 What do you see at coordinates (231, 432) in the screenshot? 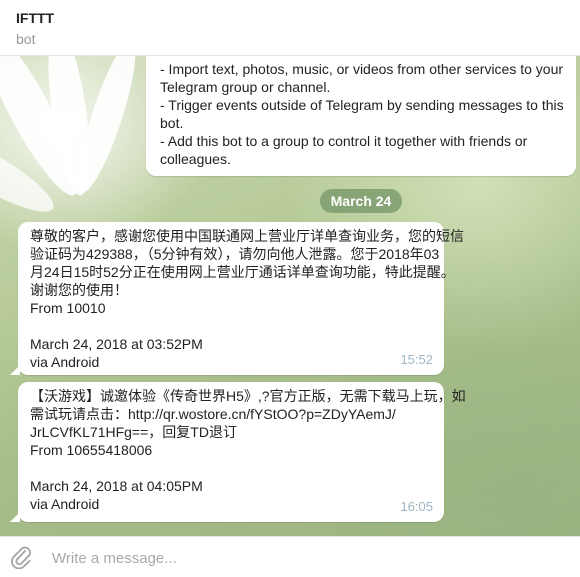
I see `message-link-line: JrLCVfKL71HFg==，回复TD退订` at bounding box center [231, 432].